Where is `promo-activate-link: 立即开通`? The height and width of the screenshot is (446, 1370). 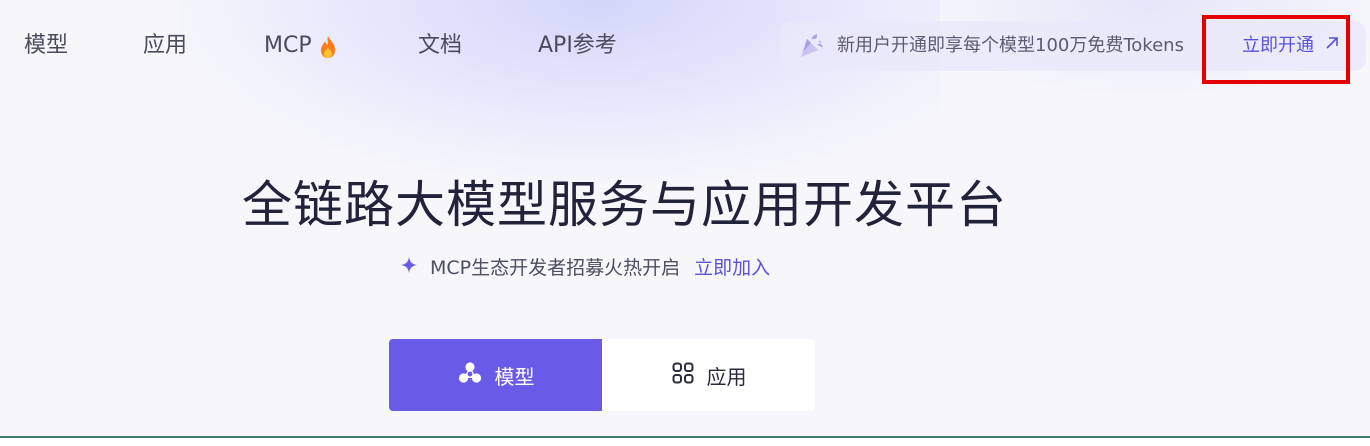
promo-activate-link: 立即开通 is located at coordinates (1291, 46).